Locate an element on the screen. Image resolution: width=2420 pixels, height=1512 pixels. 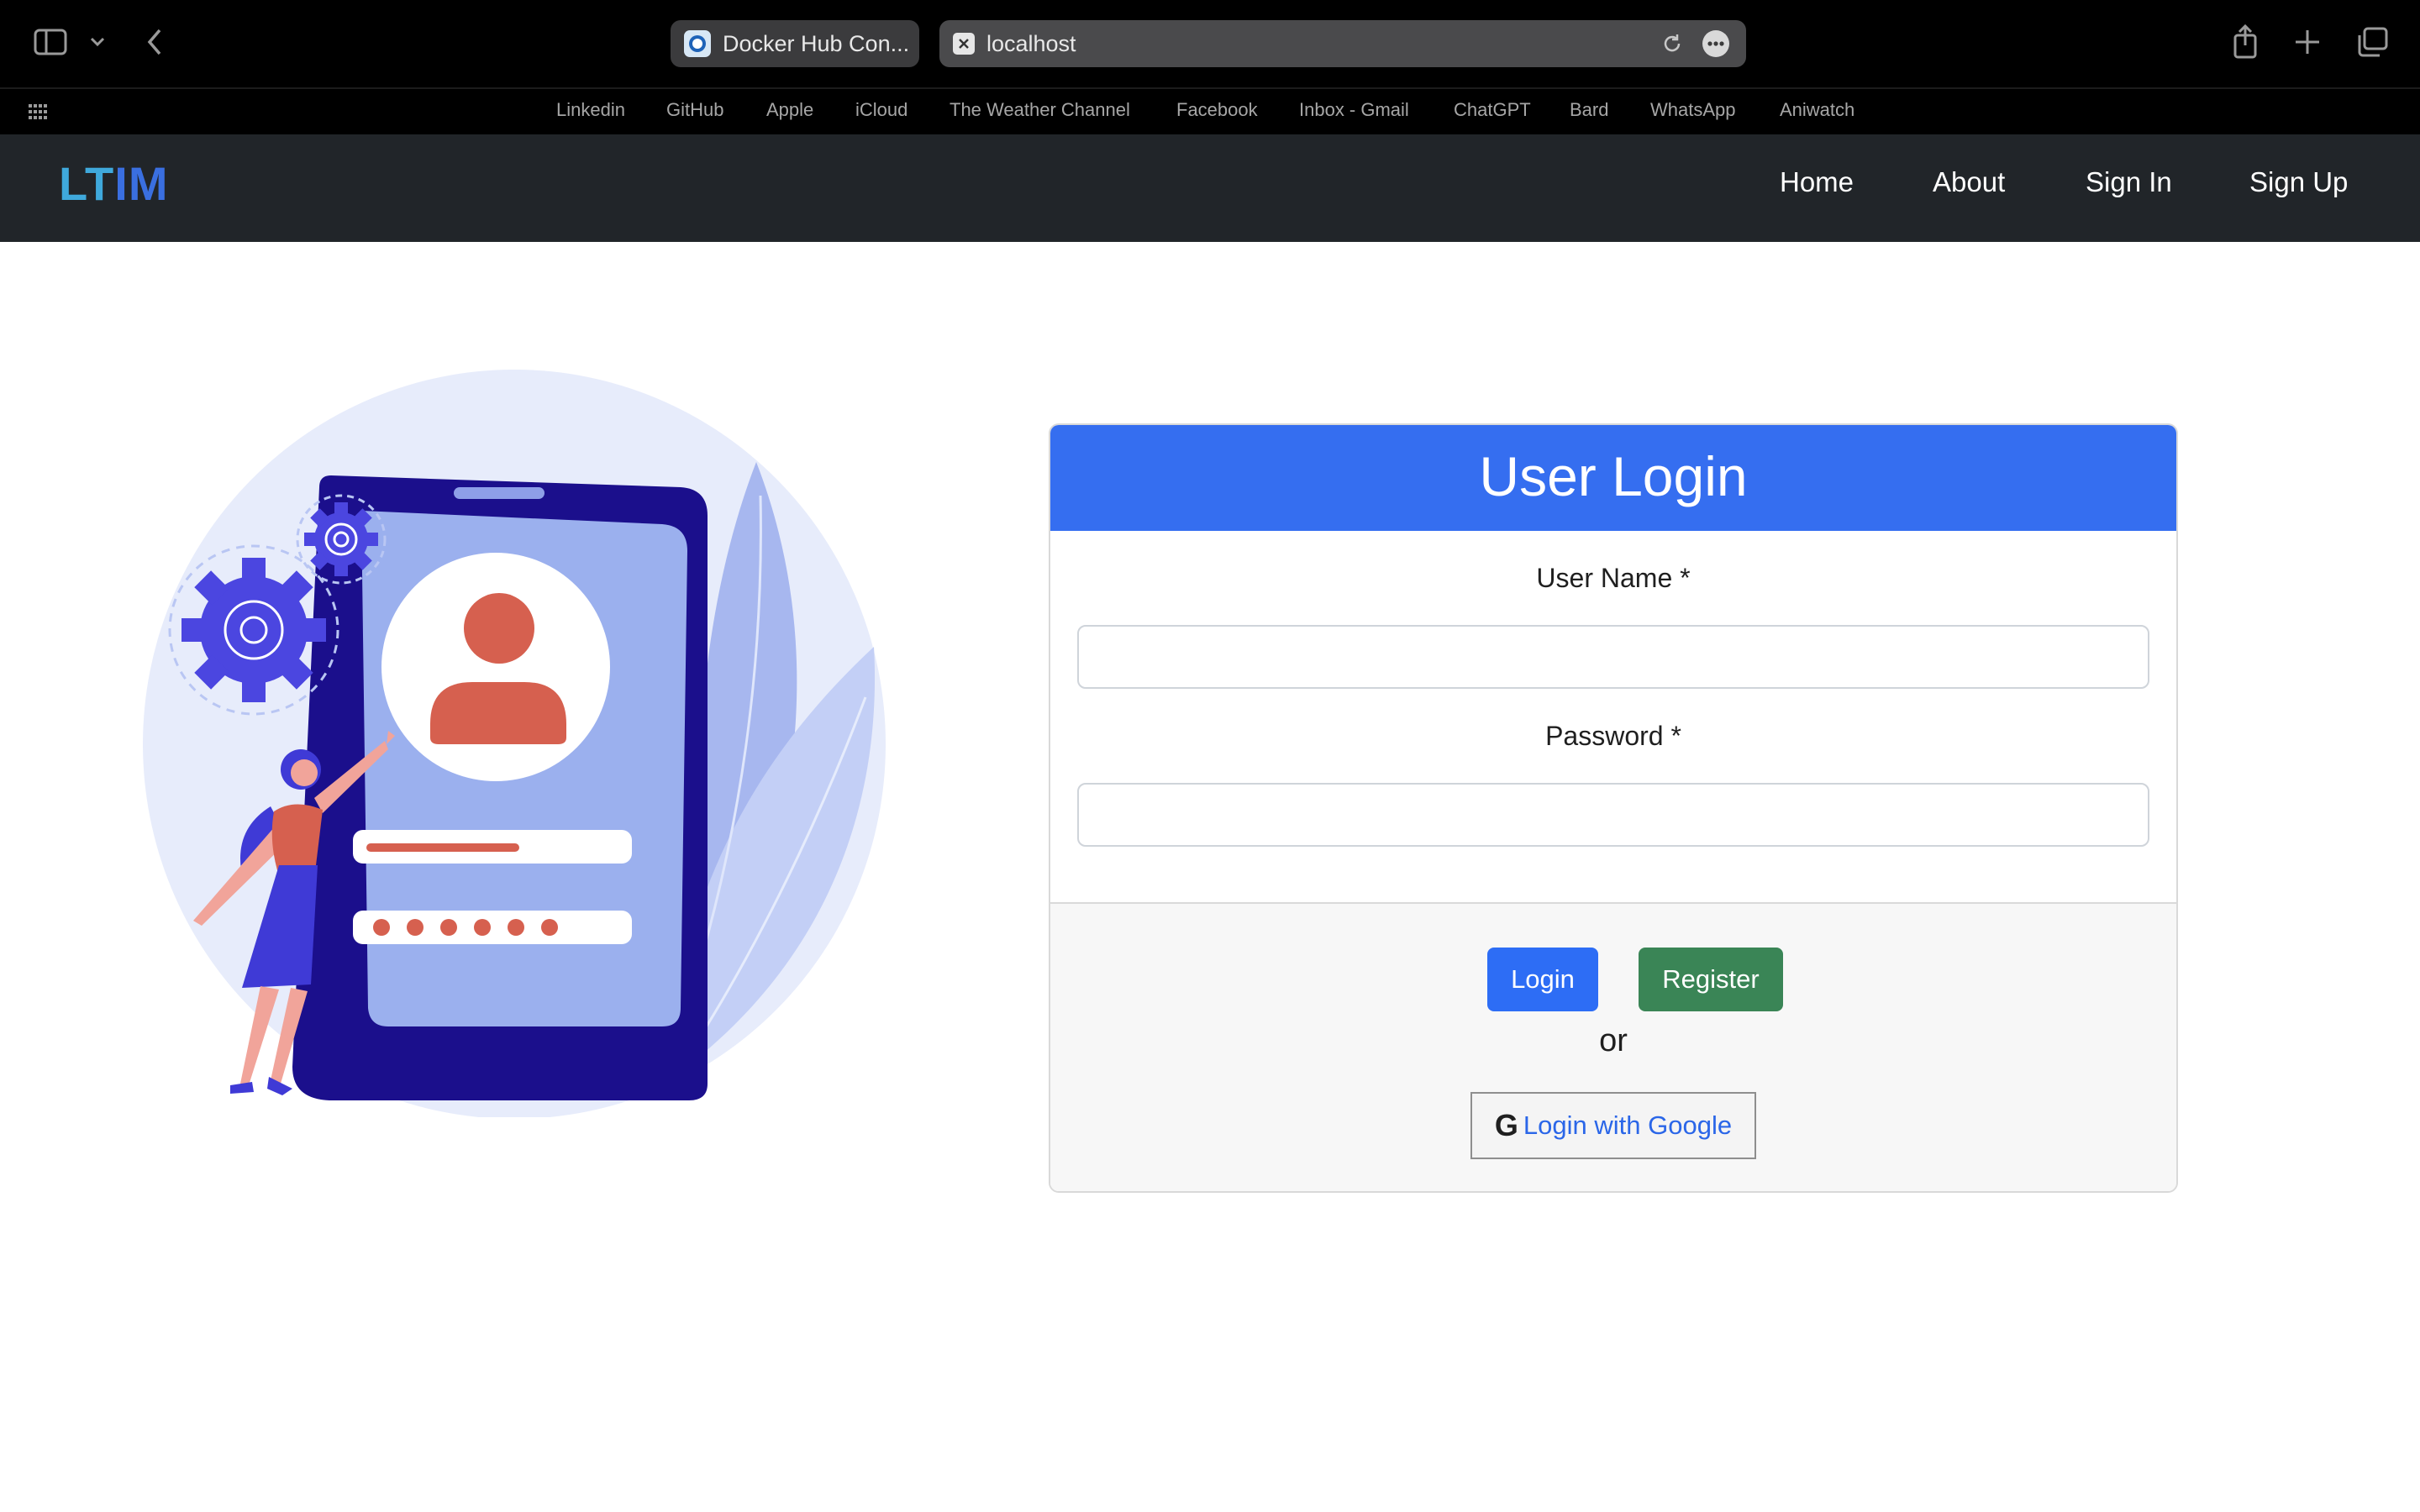
bookmark-chatgpt: ChatGPT is located at coordinates (1493, 110).